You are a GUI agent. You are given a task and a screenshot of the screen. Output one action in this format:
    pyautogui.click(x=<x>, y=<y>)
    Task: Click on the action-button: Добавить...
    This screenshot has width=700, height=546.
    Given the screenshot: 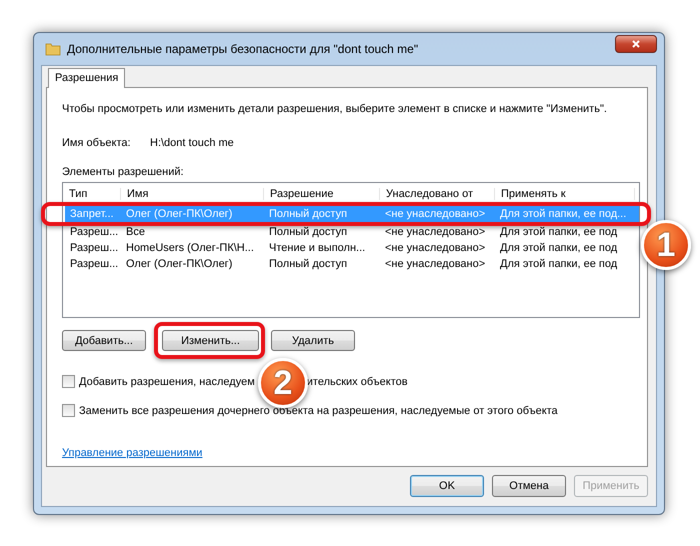 What is the action you would take?
    pyautogui.click(x=104, y=340)
    